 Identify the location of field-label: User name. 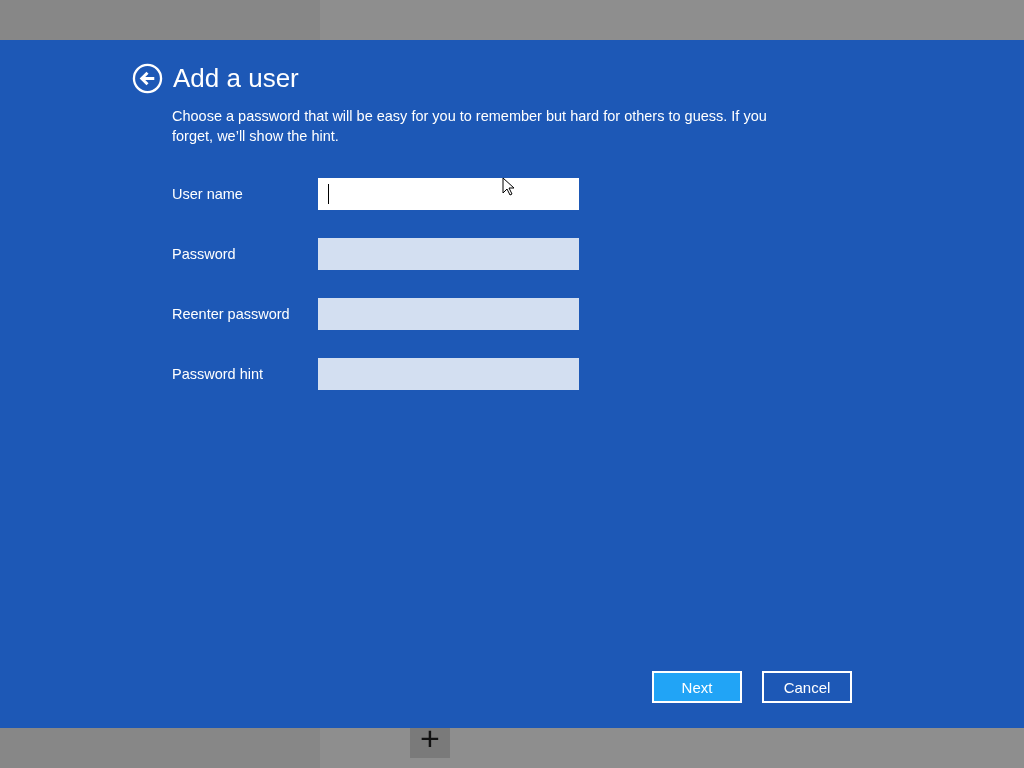
(208, 194).